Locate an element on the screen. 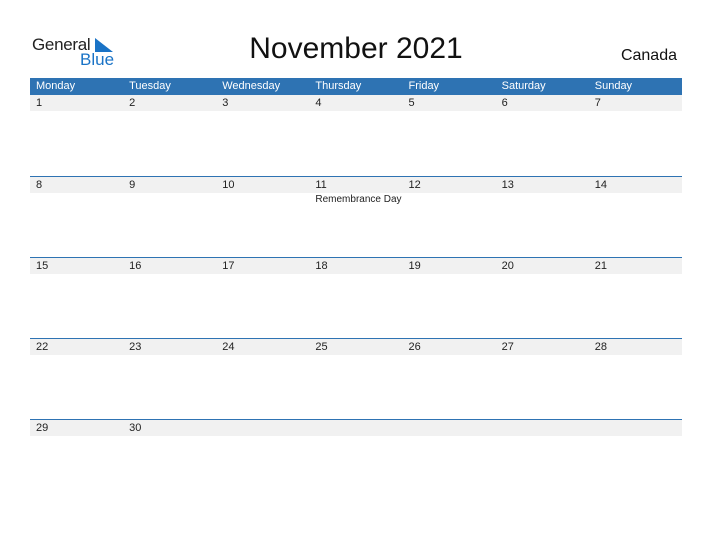 The width and height of the screenshot is (712, 550). day-number: 29 is located at coordinates (42, 428).